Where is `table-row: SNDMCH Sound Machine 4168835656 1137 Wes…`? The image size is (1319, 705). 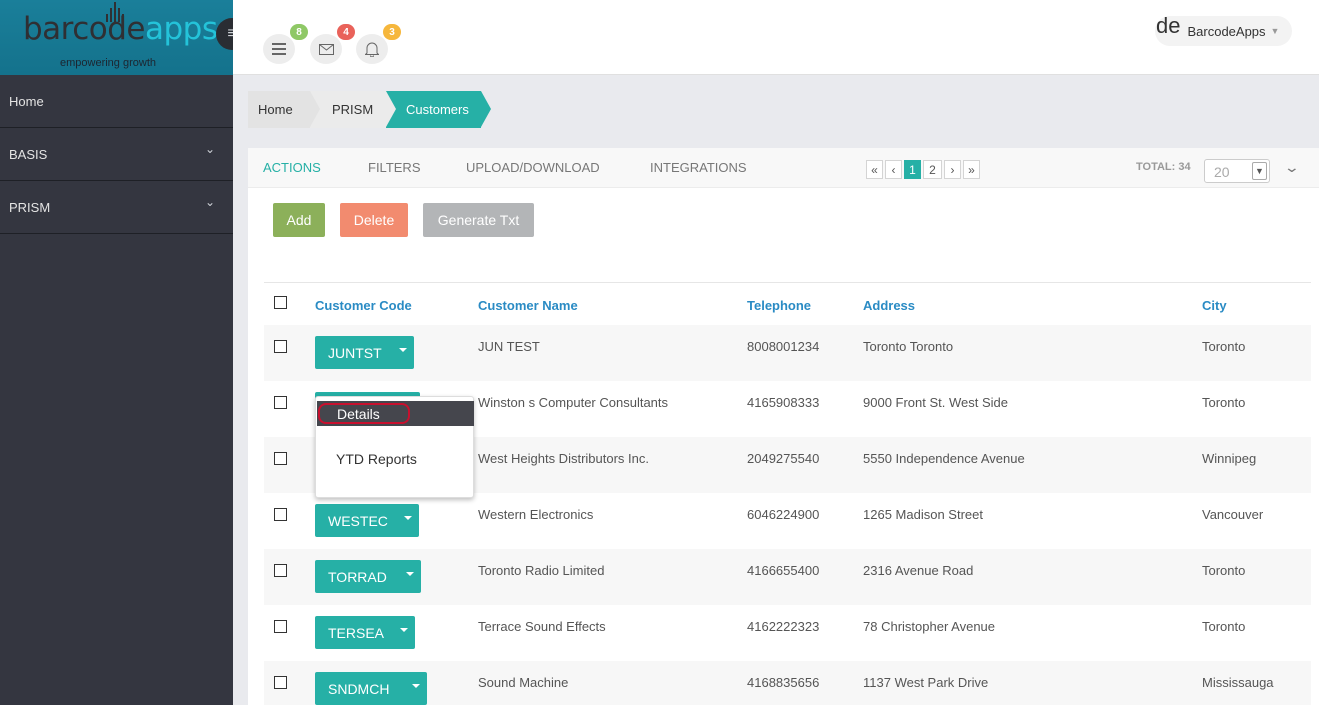
table-row: SNDMCH Sound Machine 4168835656 1137 Wes… is located at coordinates (787, 683).